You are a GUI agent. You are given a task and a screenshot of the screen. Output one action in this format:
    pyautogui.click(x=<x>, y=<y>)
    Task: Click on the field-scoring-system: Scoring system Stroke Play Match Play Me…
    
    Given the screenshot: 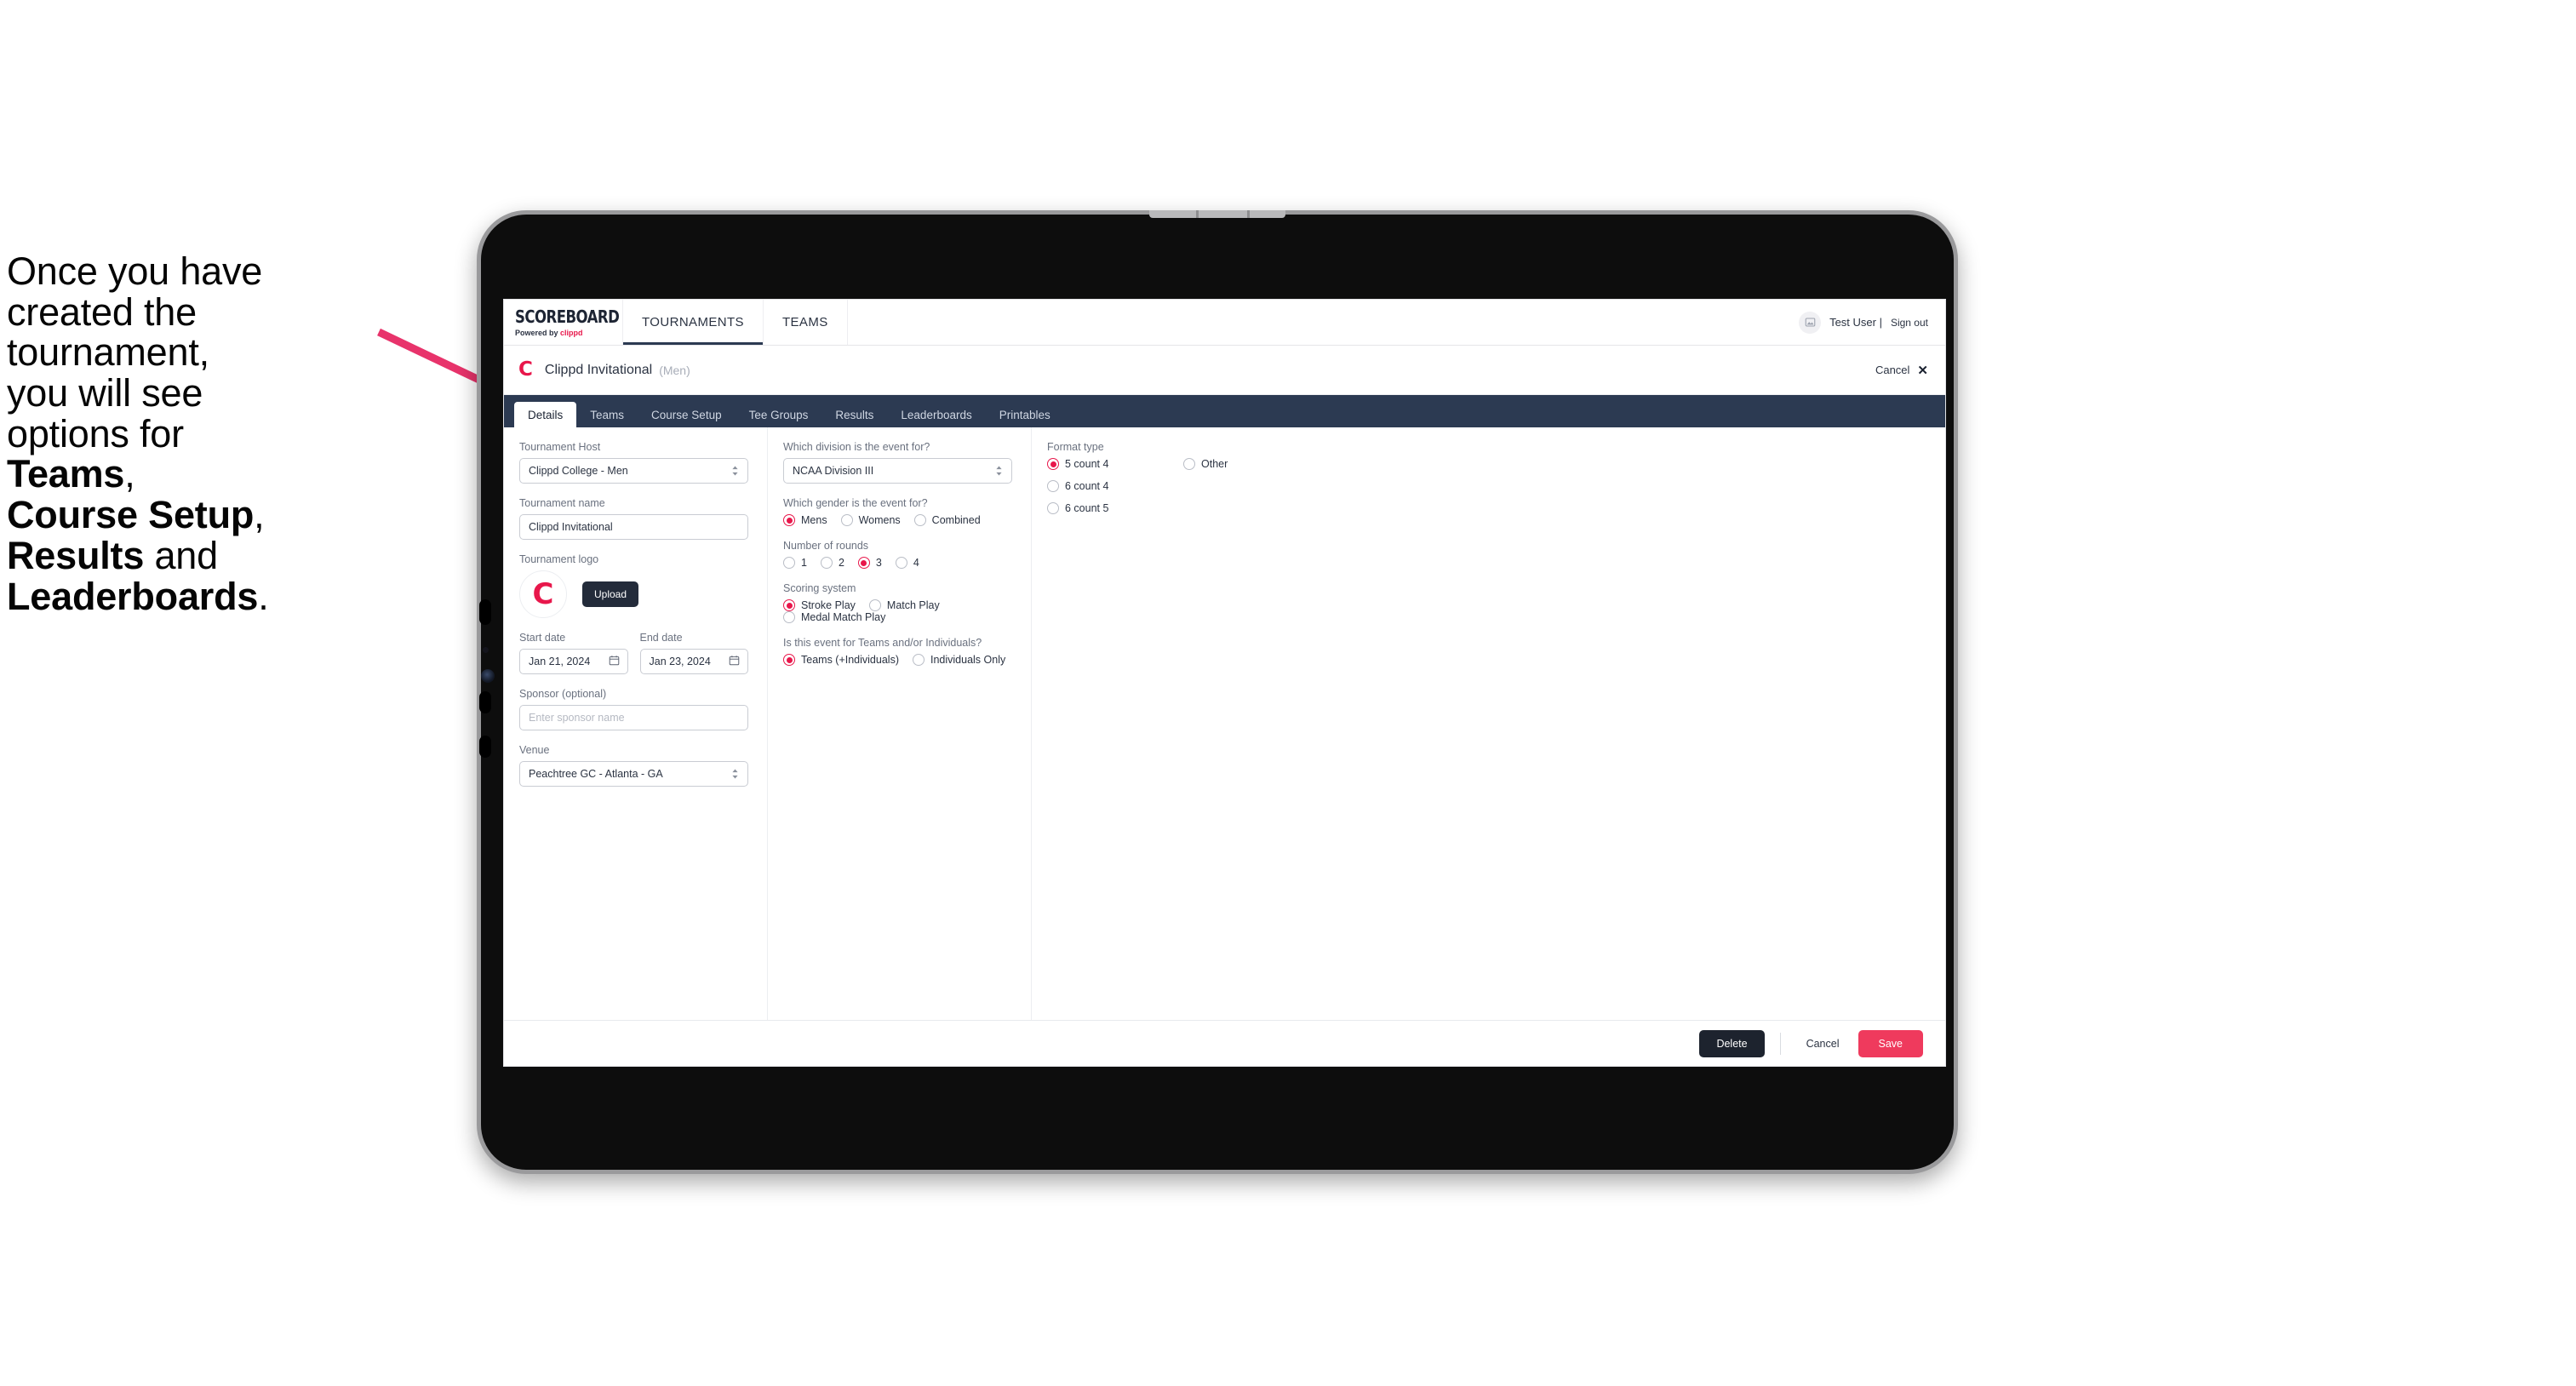 What is the action you would take?
    pyautogui.click(x=898, y=602)
    